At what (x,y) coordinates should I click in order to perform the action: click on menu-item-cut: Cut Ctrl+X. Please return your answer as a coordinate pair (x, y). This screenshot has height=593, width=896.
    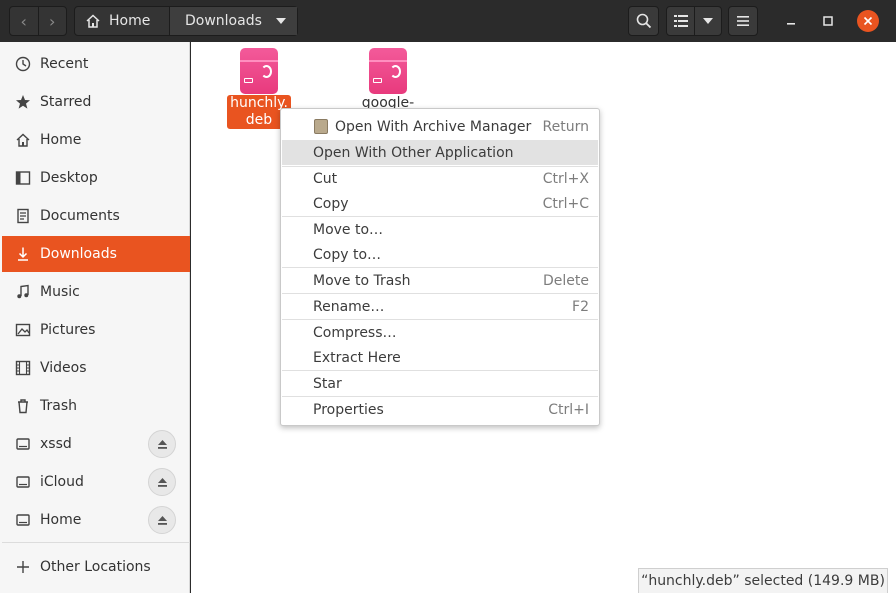
    Looking at the image, I should click on (440, 178).